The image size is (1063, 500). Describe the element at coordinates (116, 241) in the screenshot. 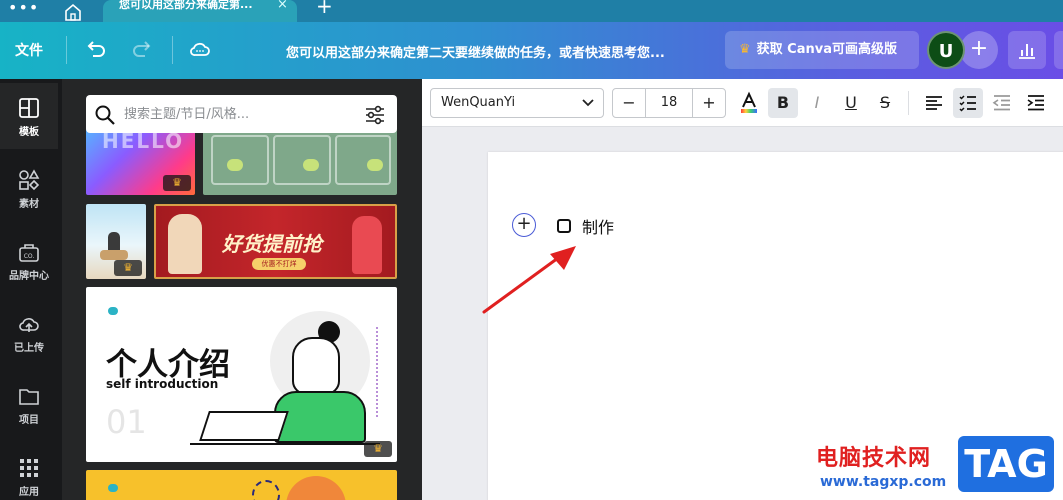

I see `template-card: ♛` at that location.